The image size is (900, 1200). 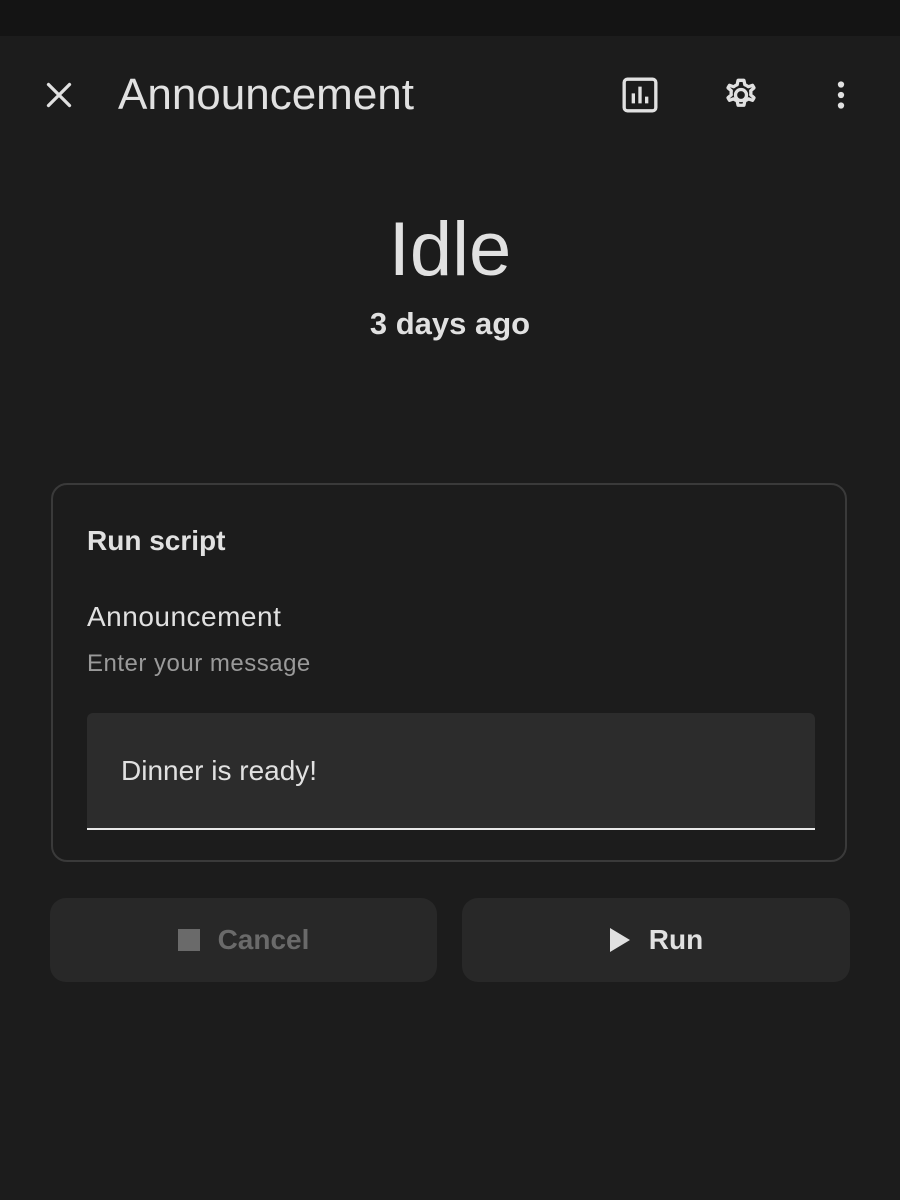 What do you see at coordinates (450, 18) in the screenshot?
I see `status-bar` at bounding box center [450, 18].